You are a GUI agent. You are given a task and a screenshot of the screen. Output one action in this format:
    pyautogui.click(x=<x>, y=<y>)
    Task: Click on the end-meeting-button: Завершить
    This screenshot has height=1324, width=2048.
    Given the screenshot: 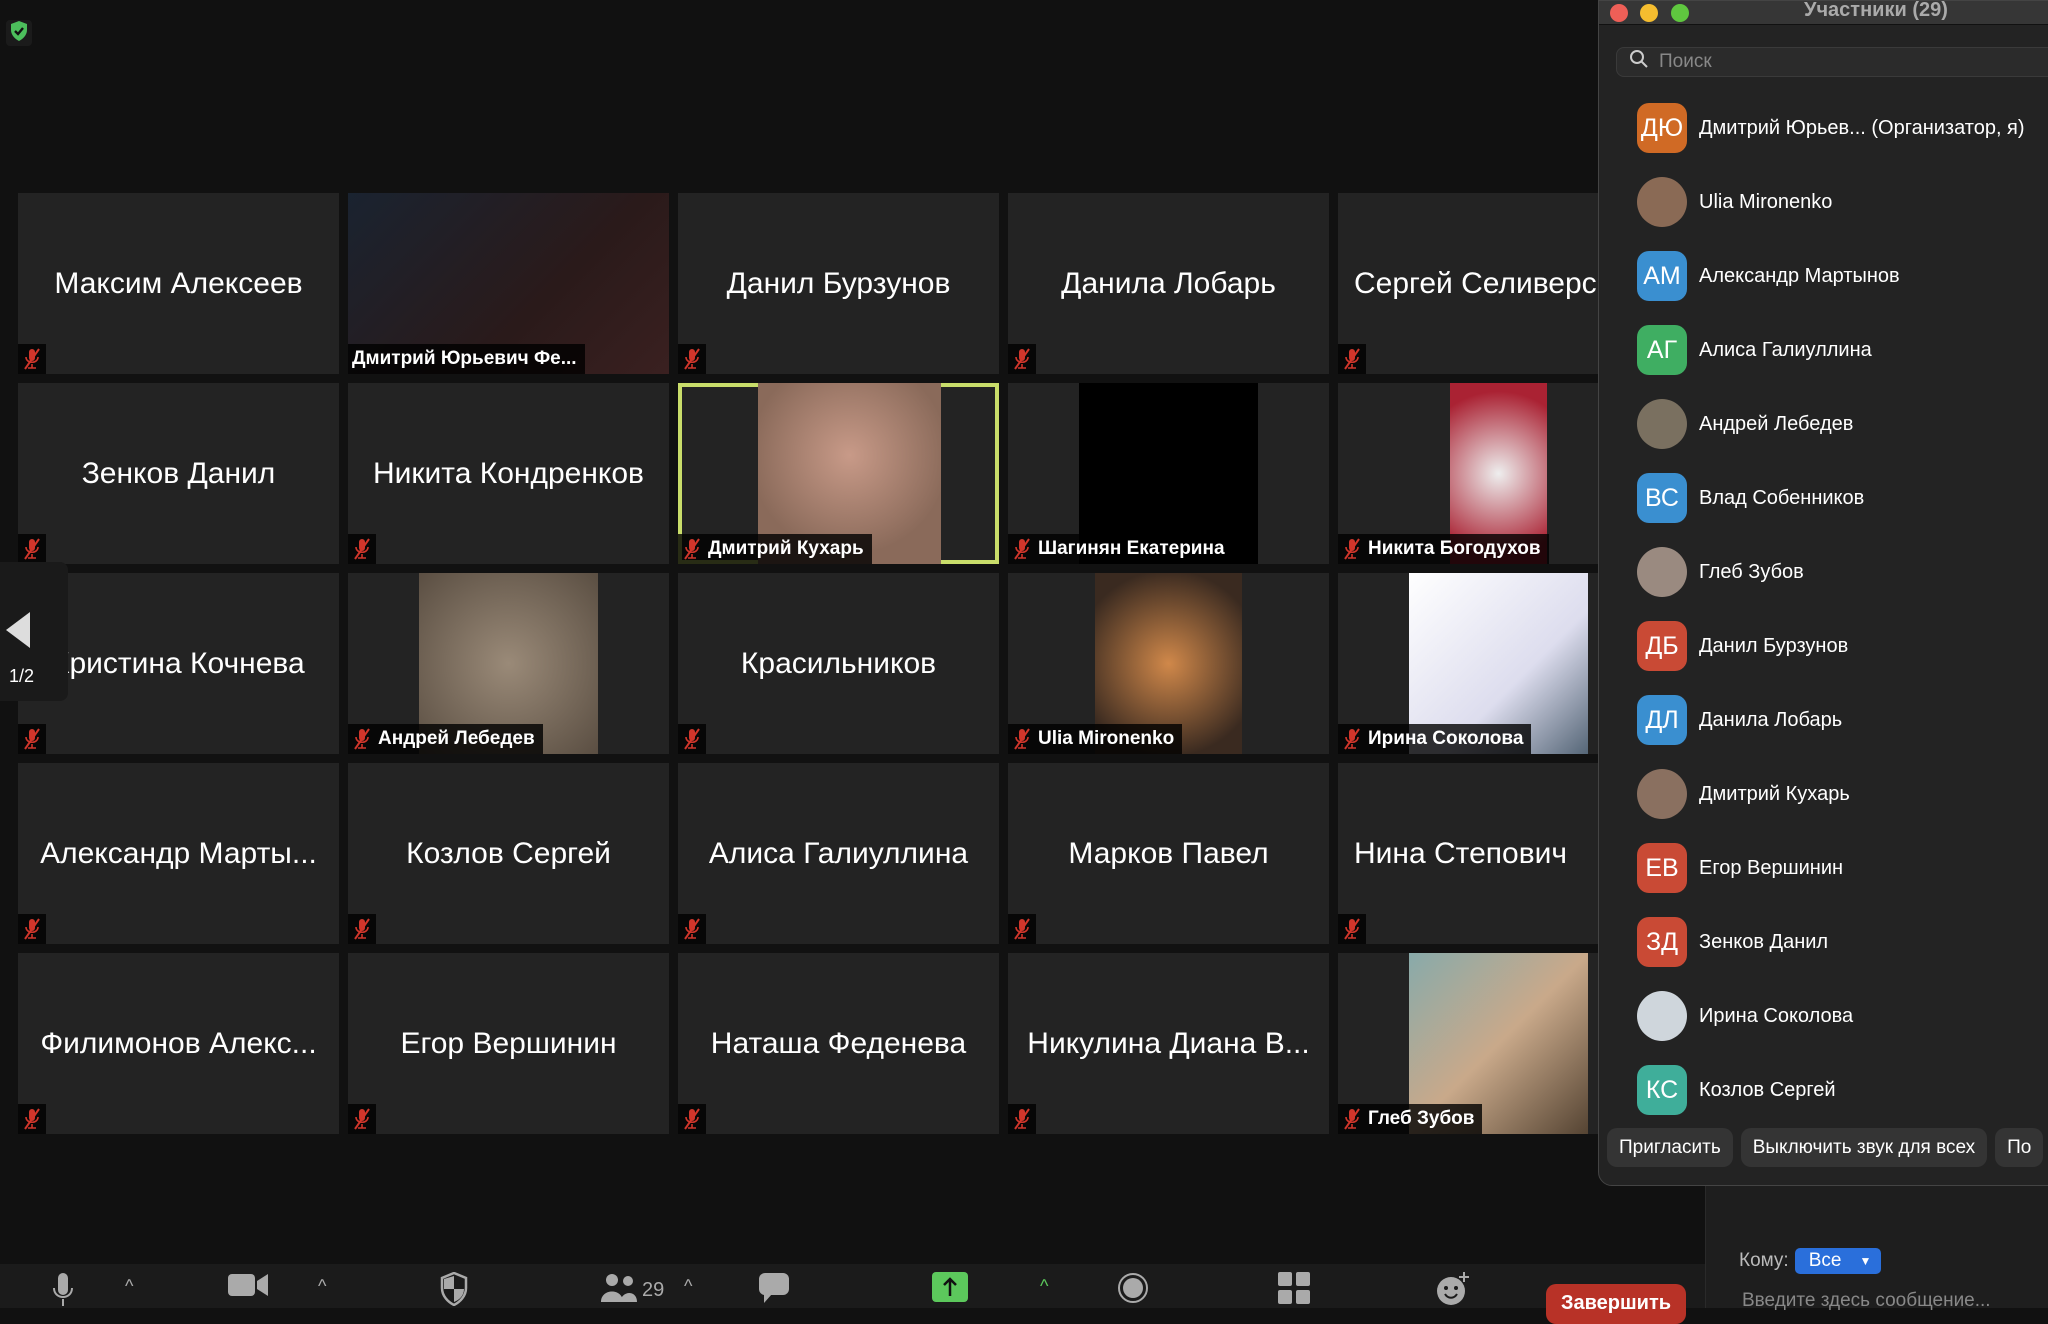 What is the action you would take?
    pyautogui.click(x=1616, y=1304)
    